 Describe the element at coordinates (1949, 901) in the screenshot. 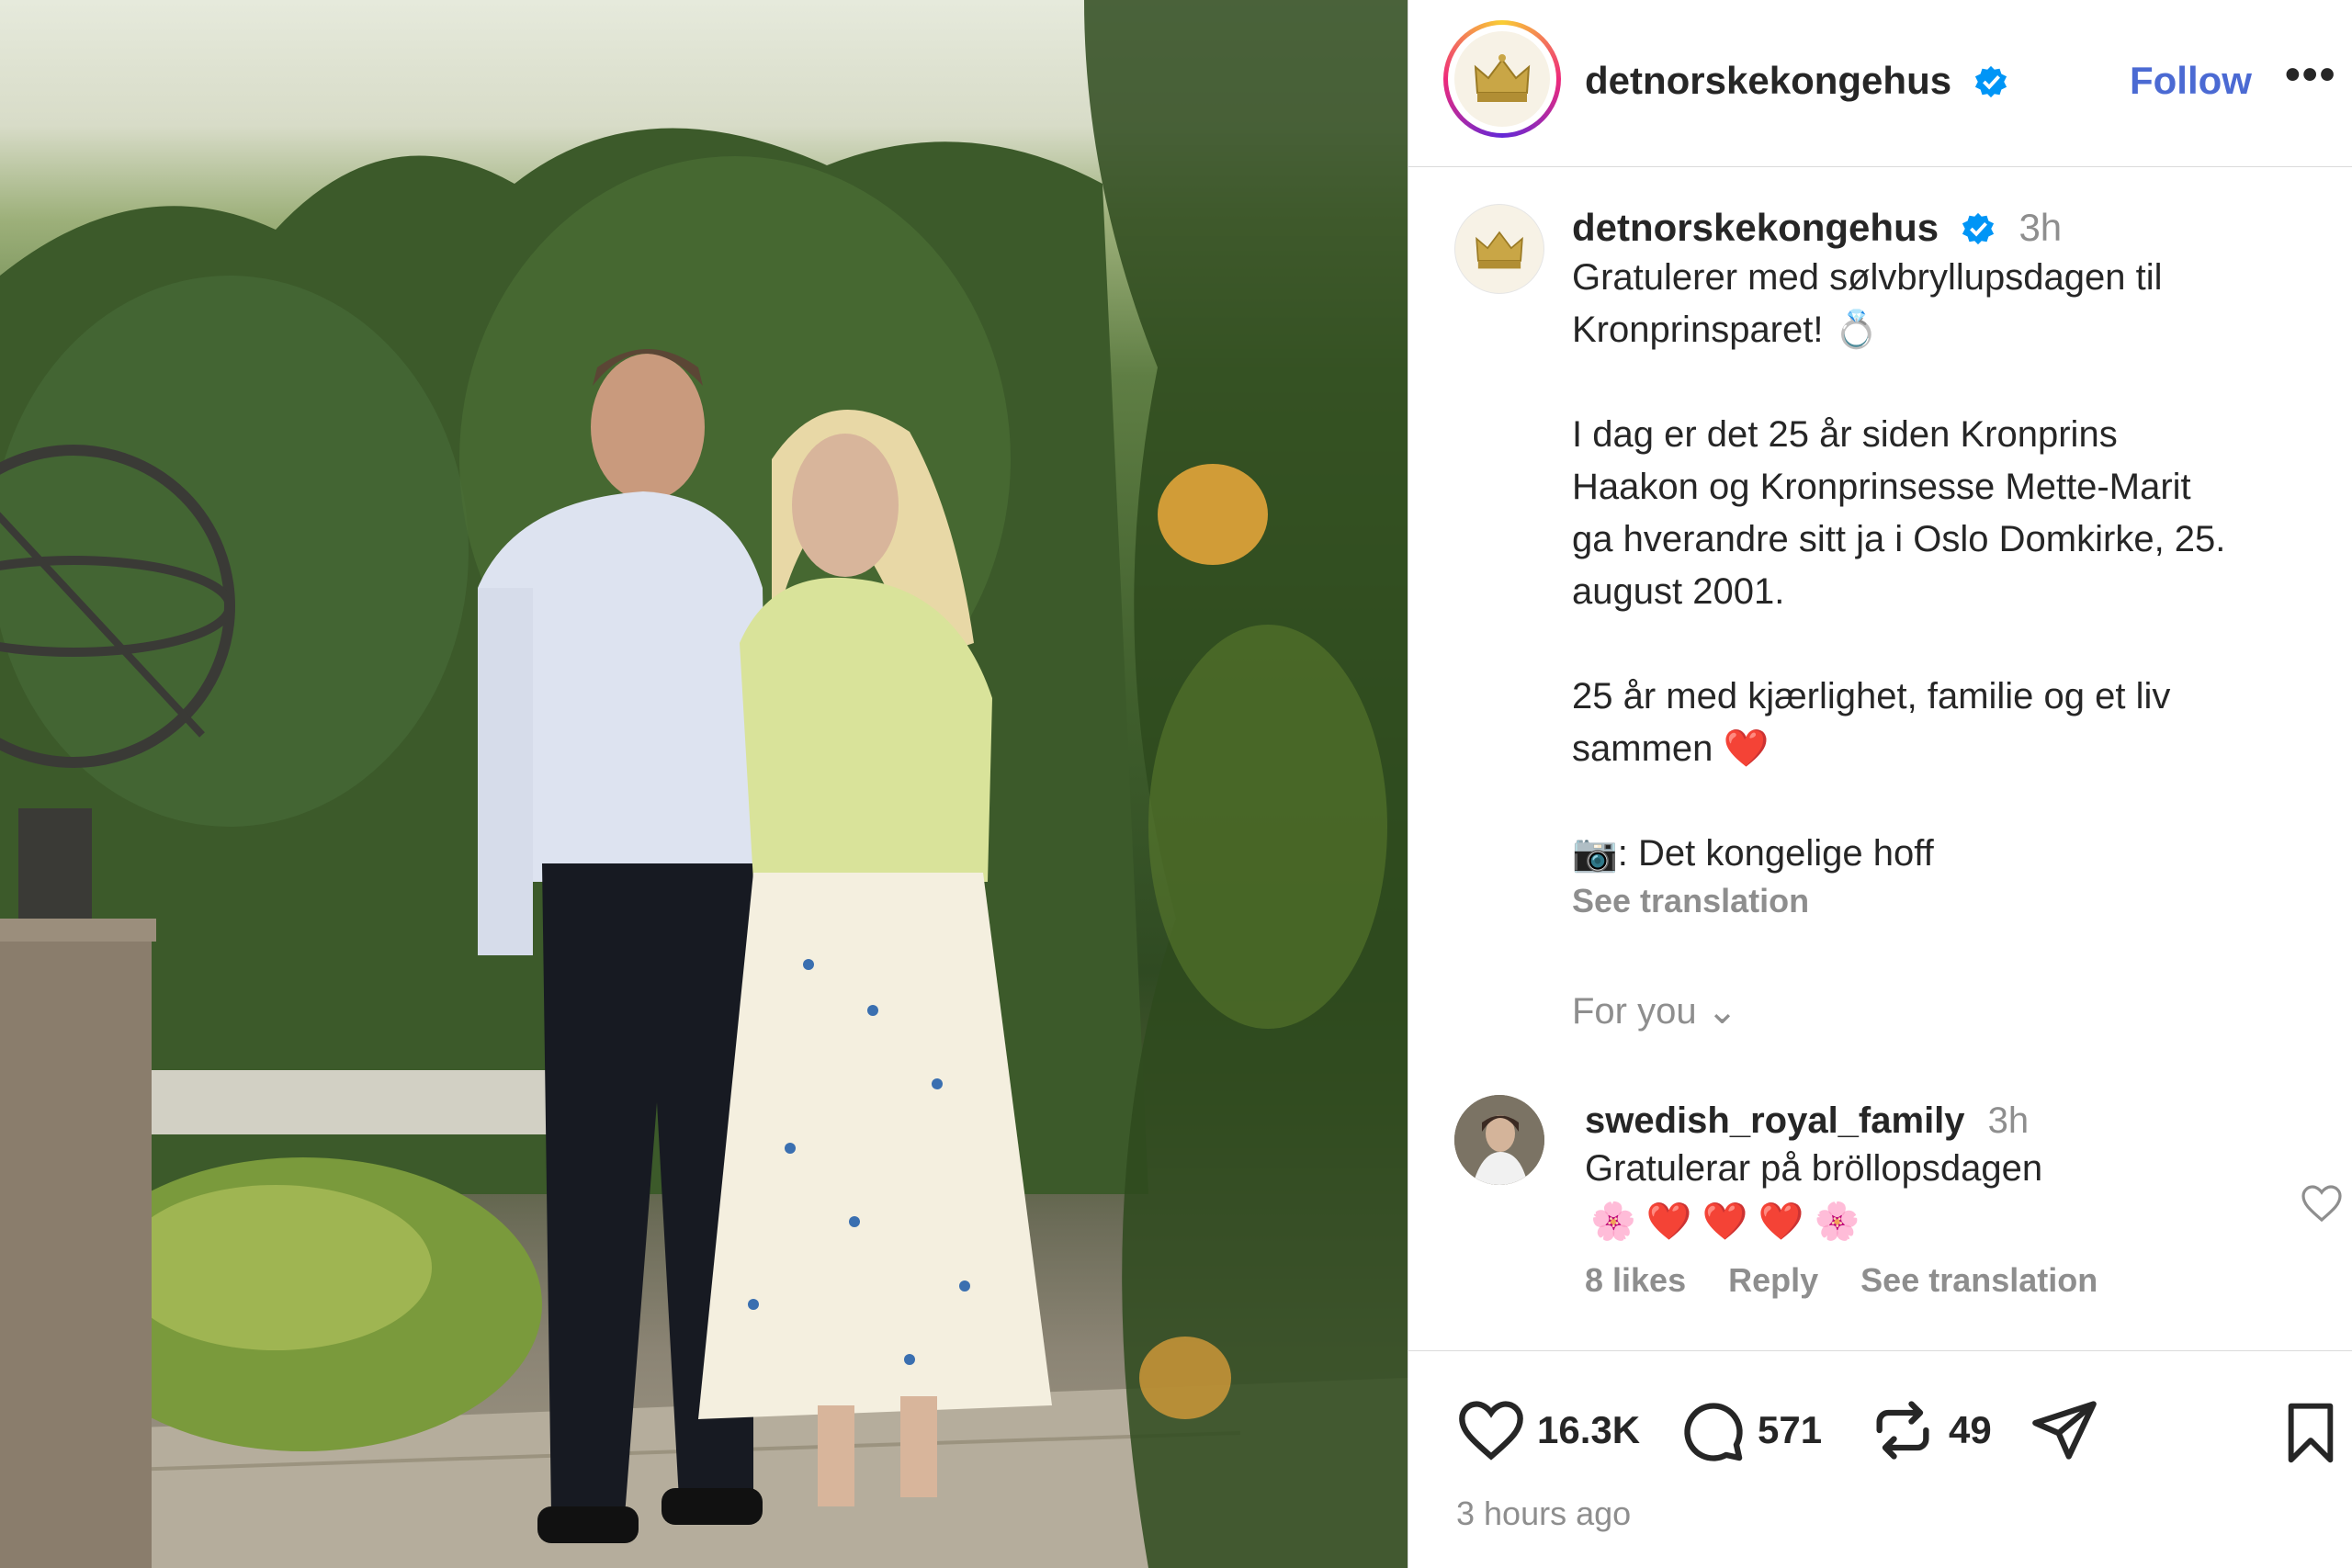

I see `see-translation-link: See translation` at that location.